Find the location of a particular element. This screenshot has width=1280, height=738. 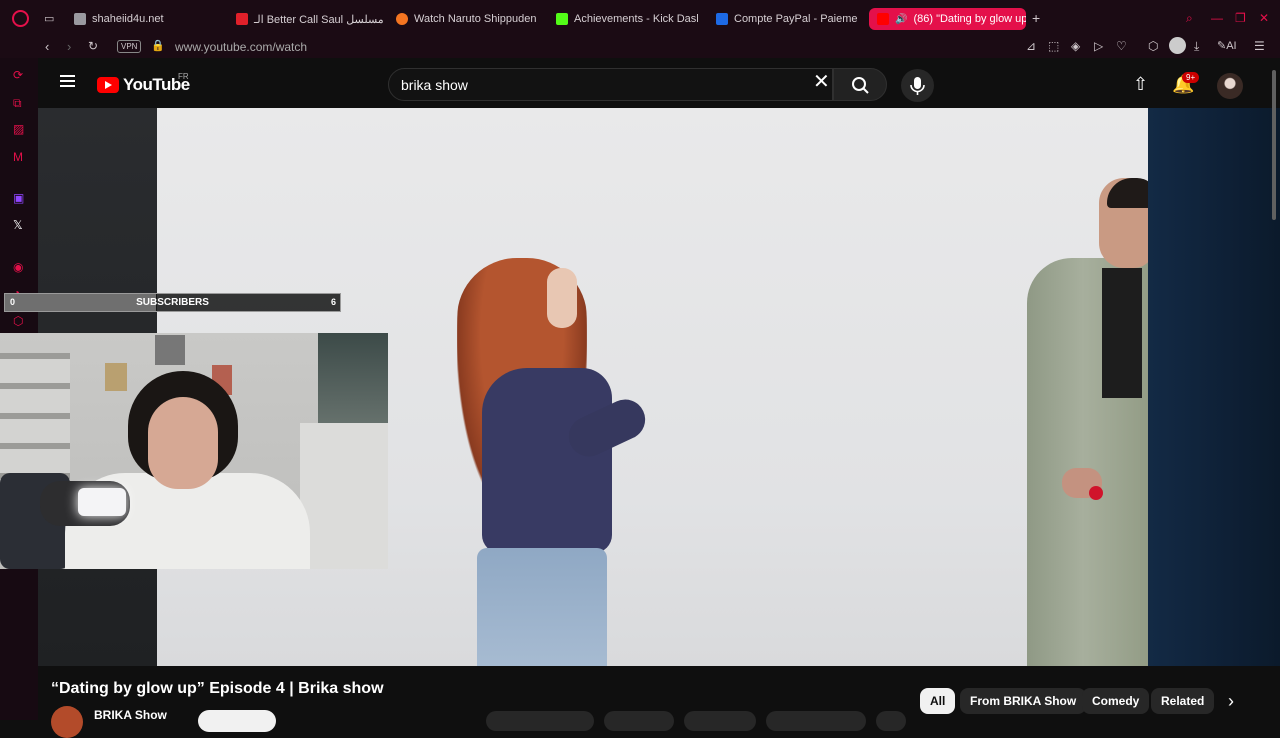

youtube-header: YouTube FR ✕ ⇧ 🔔 9+ is located at coordinates (659, 83).